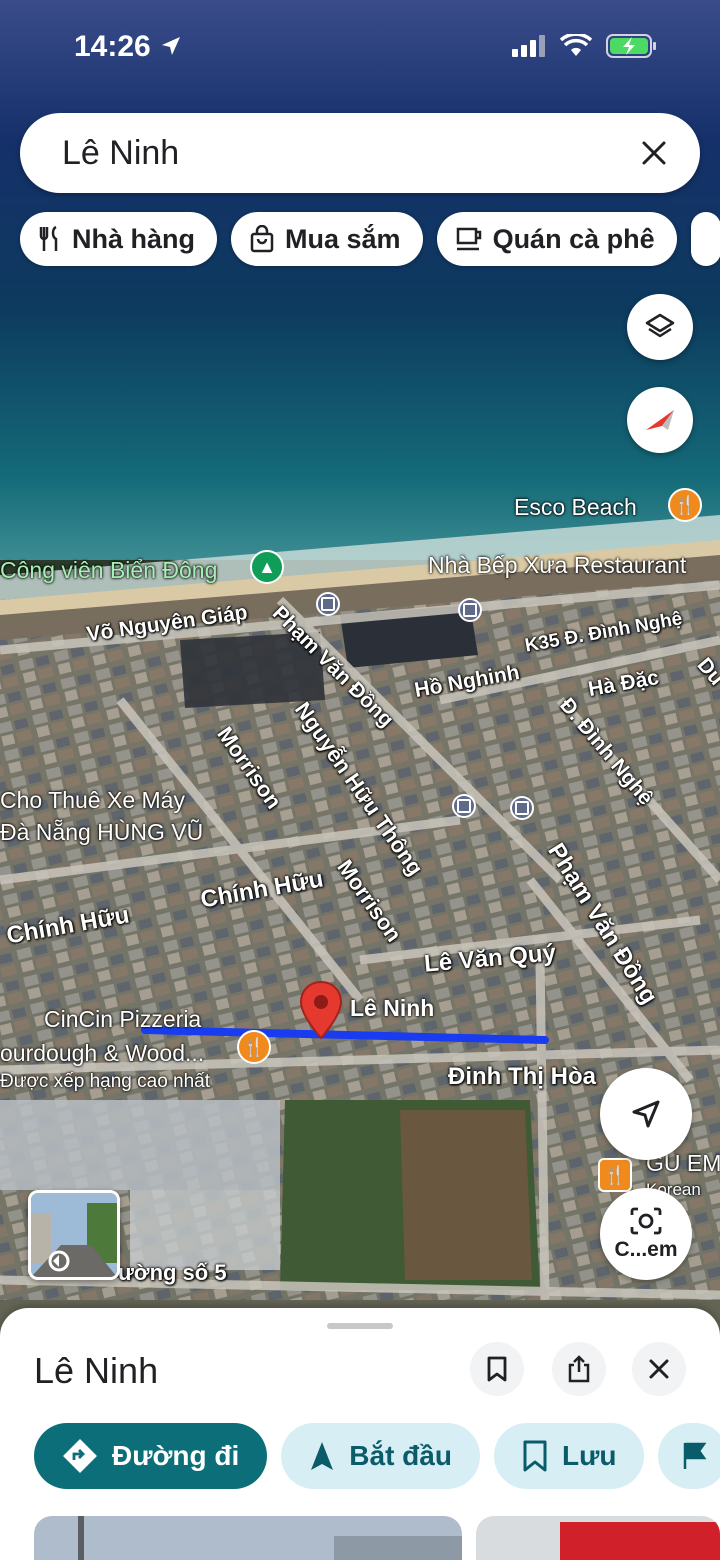 This screenshot has height=1560, width=720. I want to click on my-location-button, so click(646, 1114).